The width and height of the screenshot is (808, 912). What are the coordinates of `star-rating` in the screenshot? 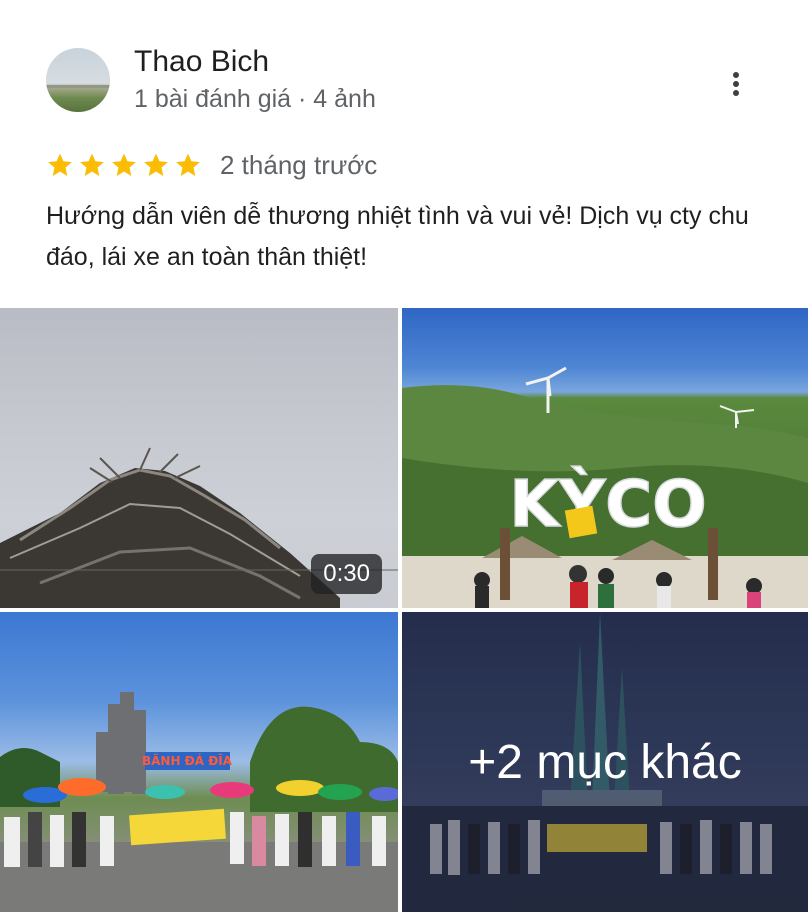 It's located at (124, 165).